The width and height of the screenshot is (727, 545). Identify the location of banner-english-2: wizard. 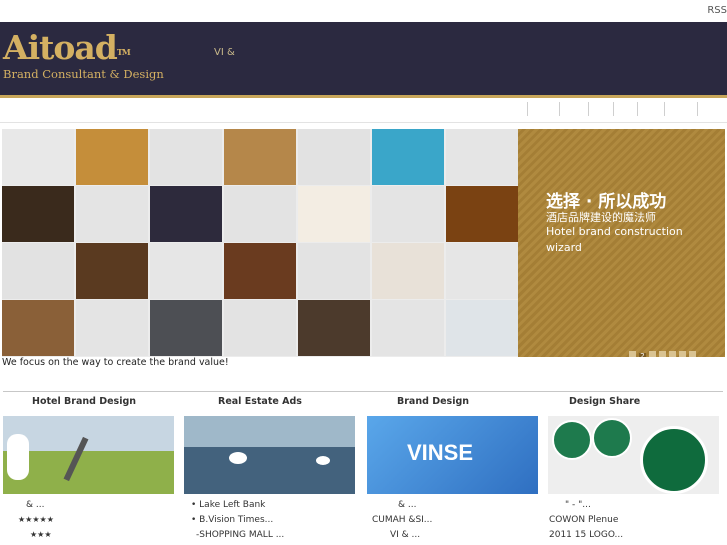
(564, 247).